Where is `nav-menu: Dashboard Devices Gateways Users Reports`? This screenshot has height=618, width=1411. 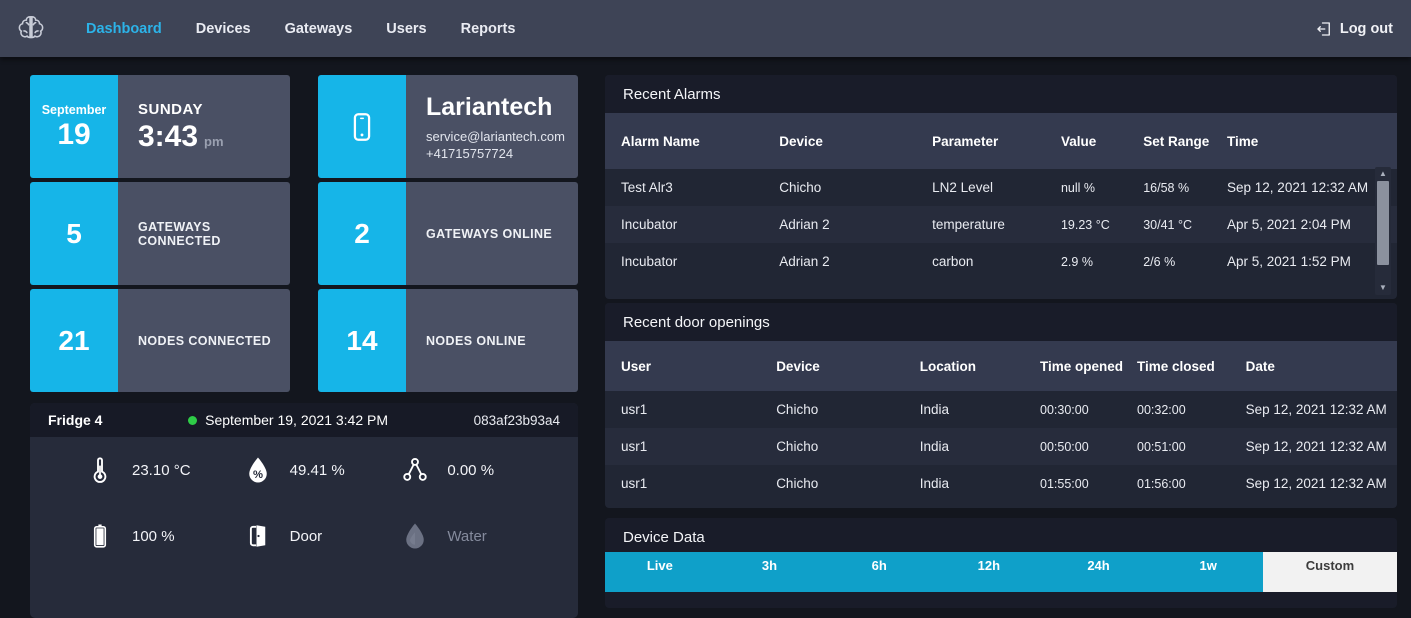 nav-menu: Dashboard Devices Gateways Users Reports is located at coordinates (300, 29).